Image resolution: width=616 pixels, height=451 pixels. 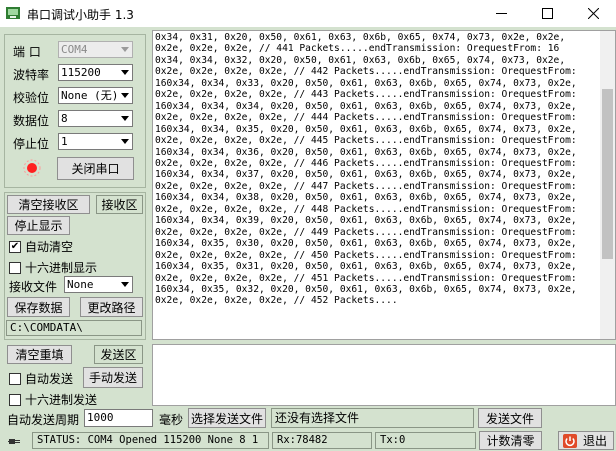 What do you see at coordinates (31, 121) in the screenshot?
I see `databits-label: 数据位` at bounding box center [31, 121].